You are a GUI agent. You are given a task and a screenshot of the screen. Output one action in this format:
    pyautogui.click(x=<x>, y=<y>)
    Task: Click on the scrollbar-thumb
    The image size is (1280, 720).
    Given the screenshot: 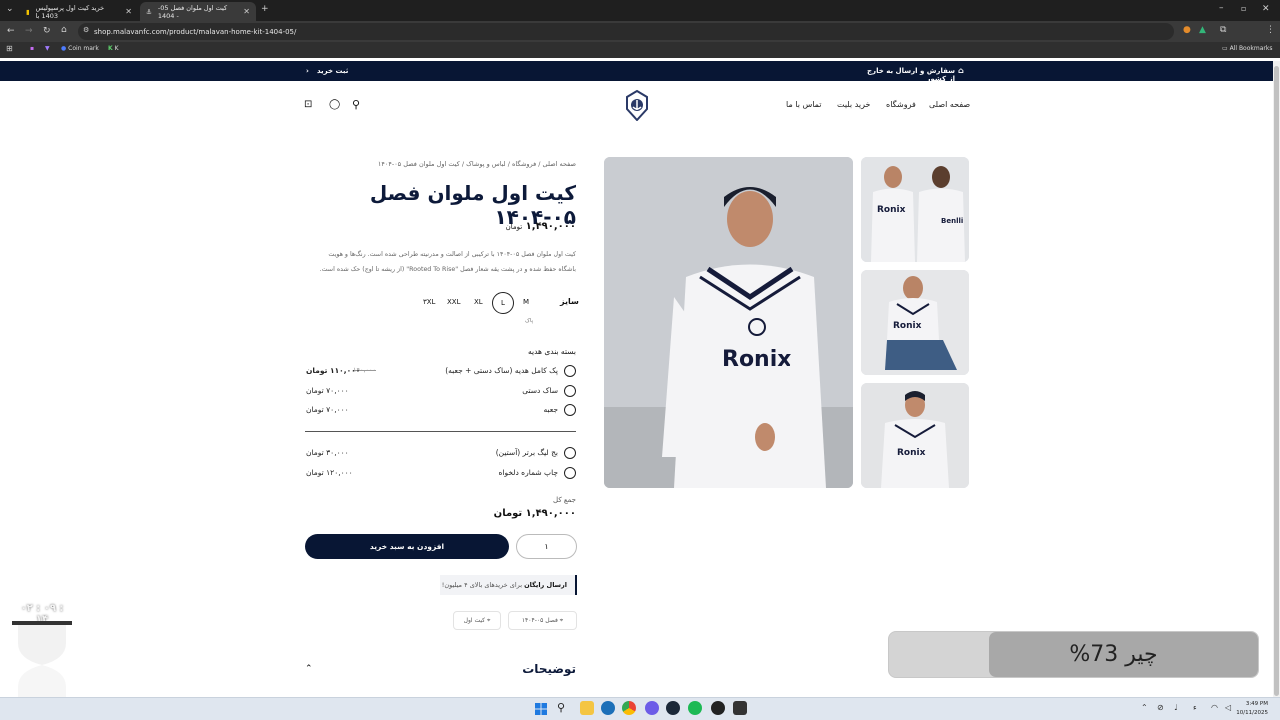 What is the action you would take?
    pyautogui.click(x=1276, y=381)
    